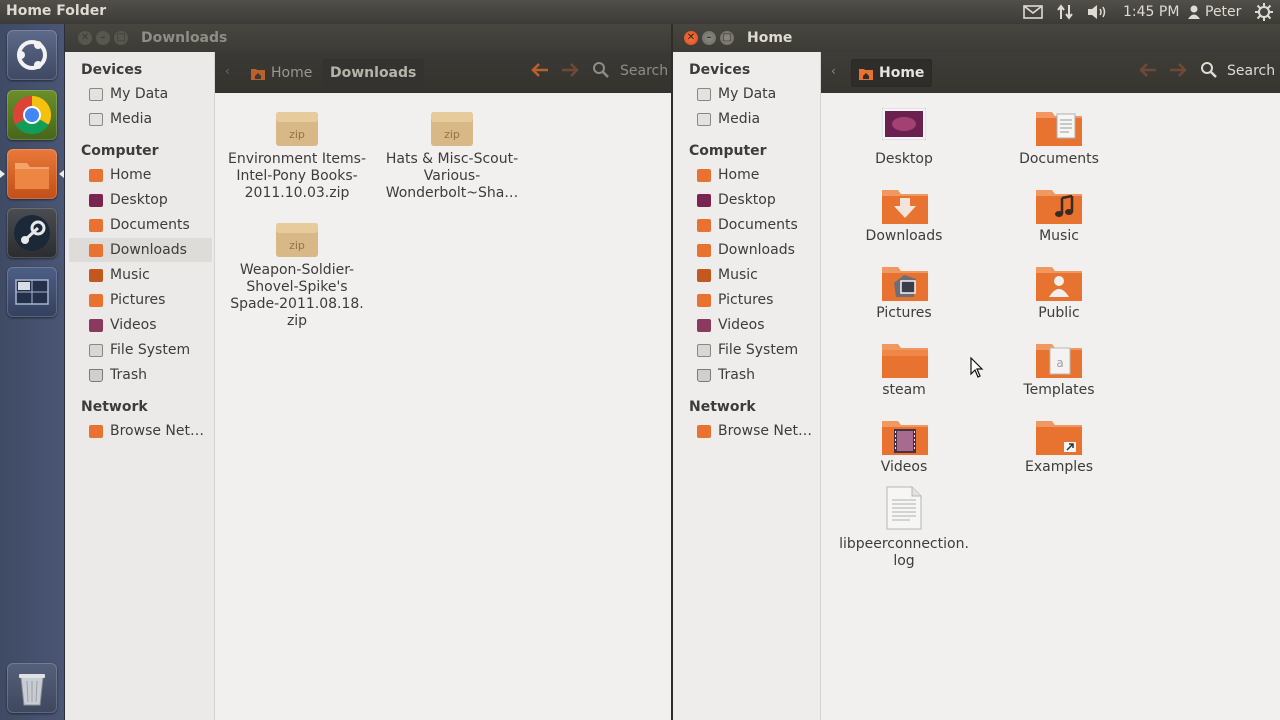  What do you see at coordinates (904, 236) in the screenshot?
I see `folder-label: Downloads` at bounding box center [904, 236].